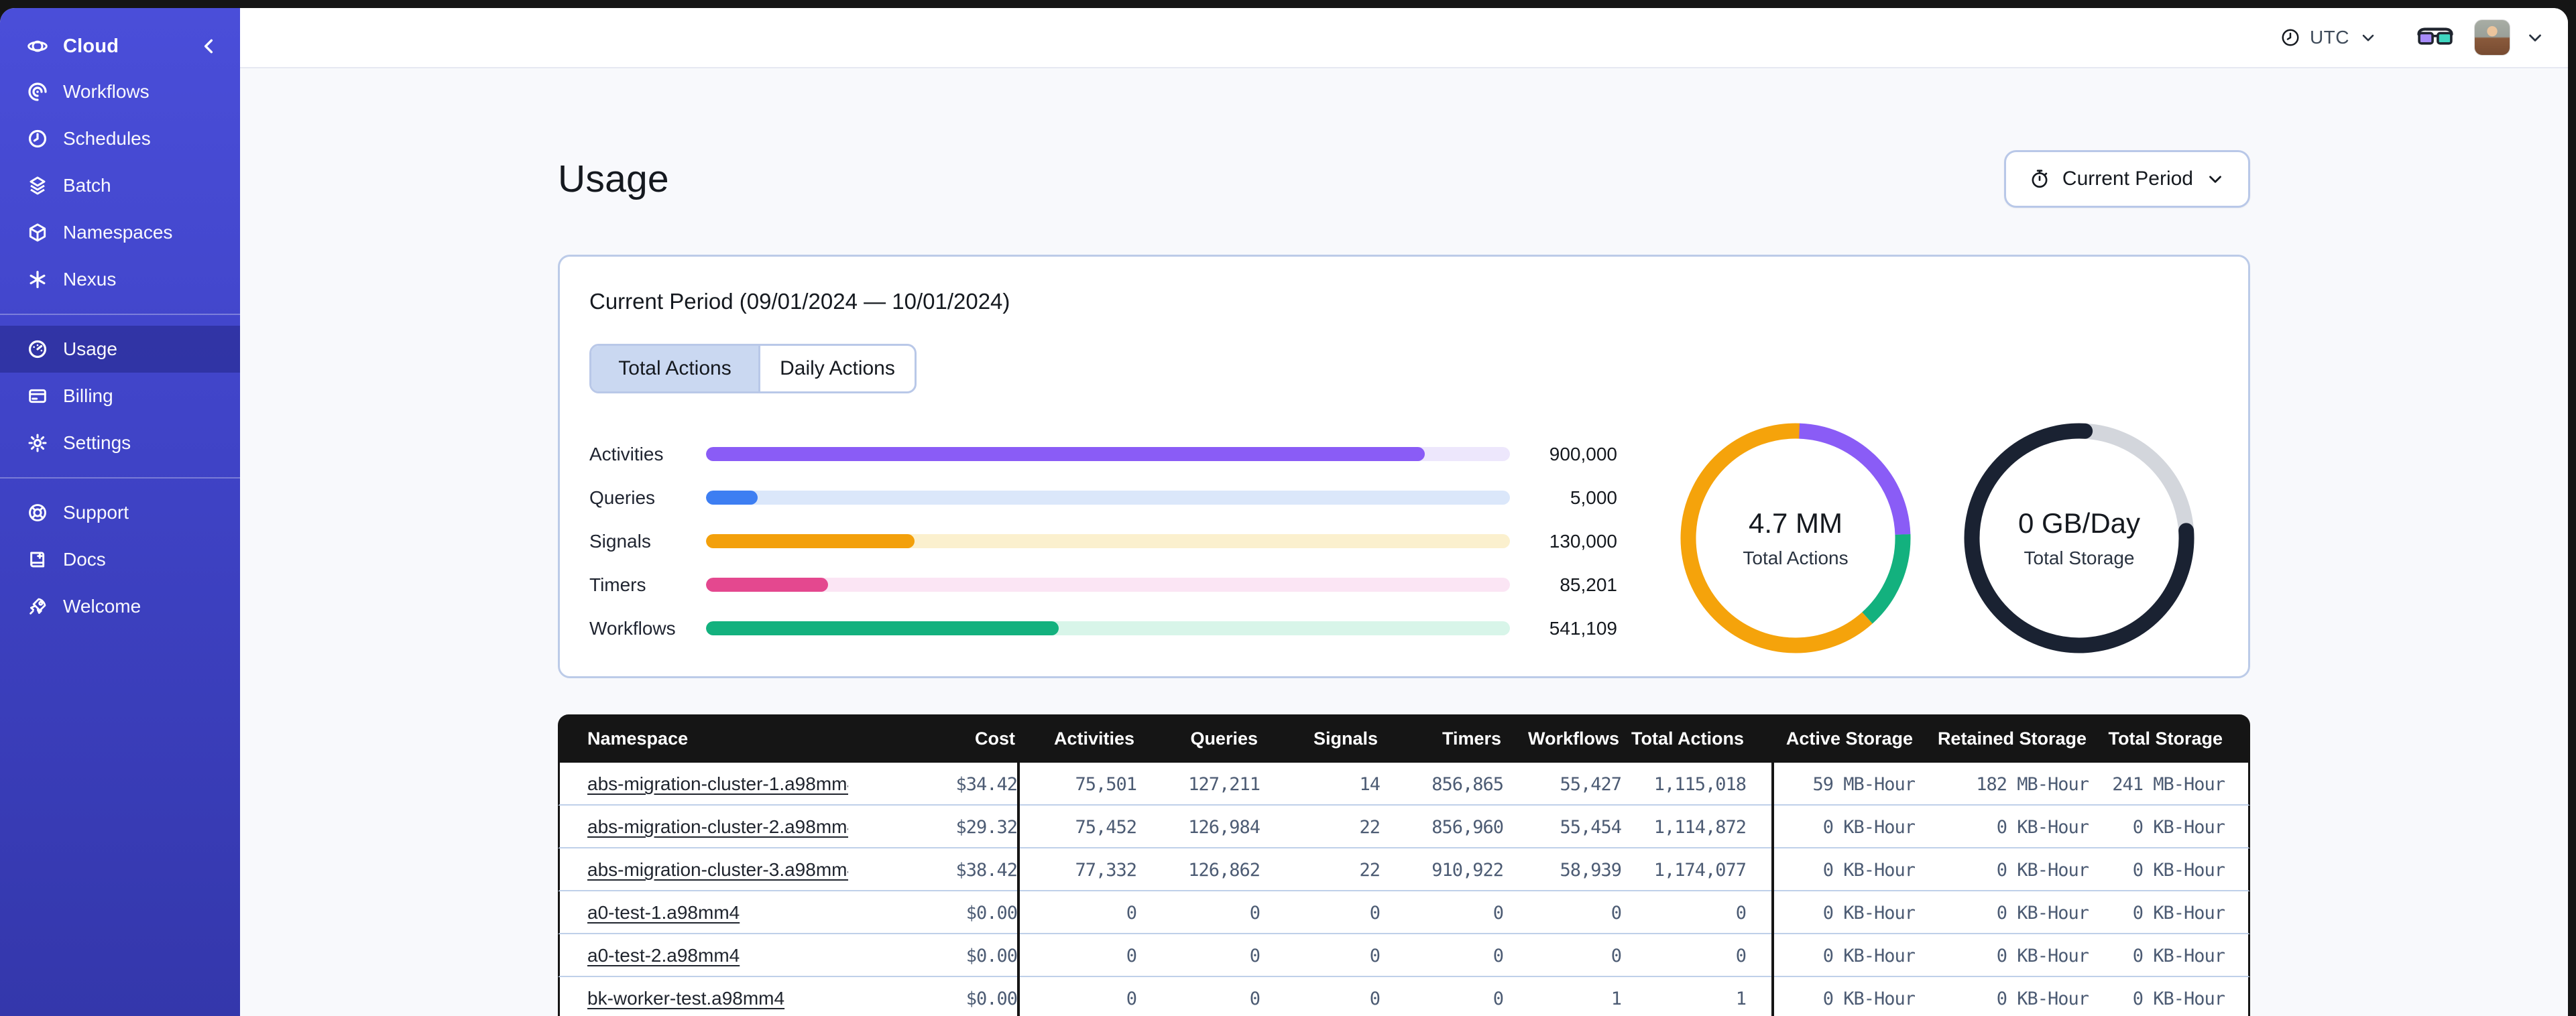 The image size is (2576, 1016). Describe the element at coordinates (120, 350) in the screenshot. I see `sidebar-item-usage: Usage` at that location.